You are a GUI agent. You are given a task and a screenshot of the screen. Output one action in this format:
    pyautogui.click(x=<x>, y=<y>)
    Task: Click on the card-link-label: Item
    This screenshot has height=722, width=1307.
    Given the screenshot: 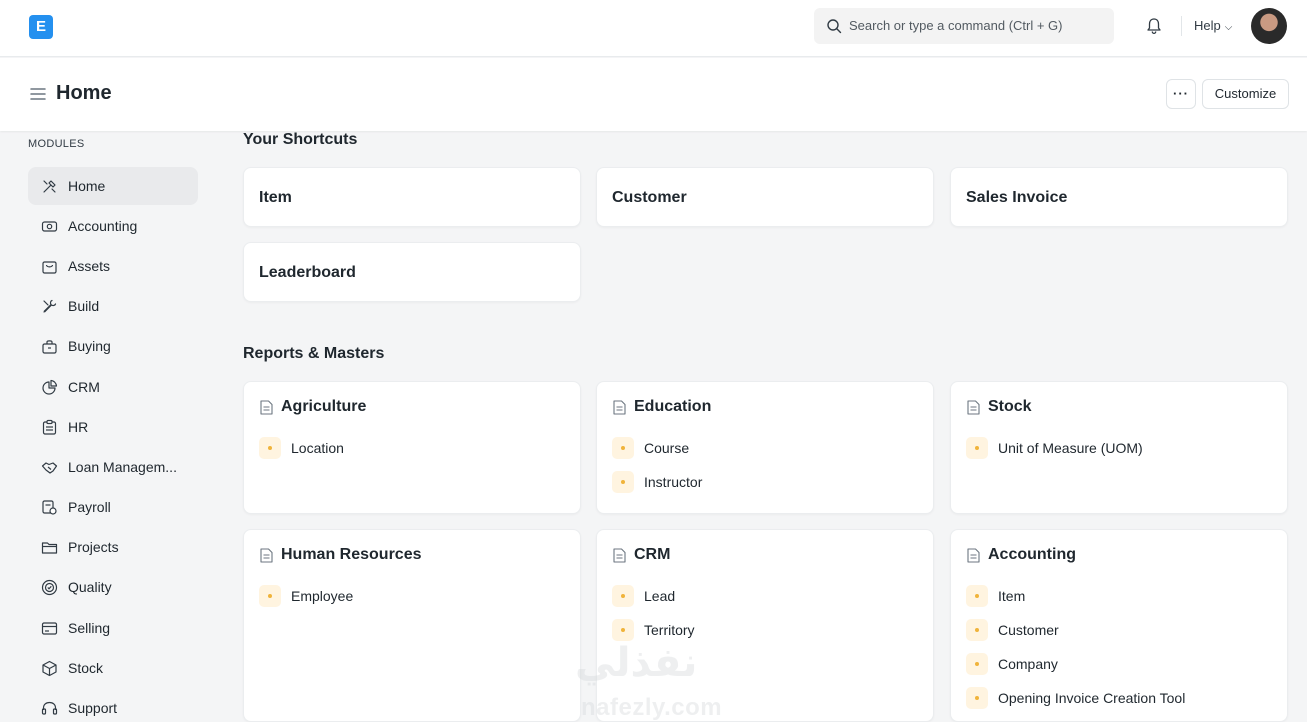 What is the action you would take?
    pyautogui.click(x=1012, y=596)
    